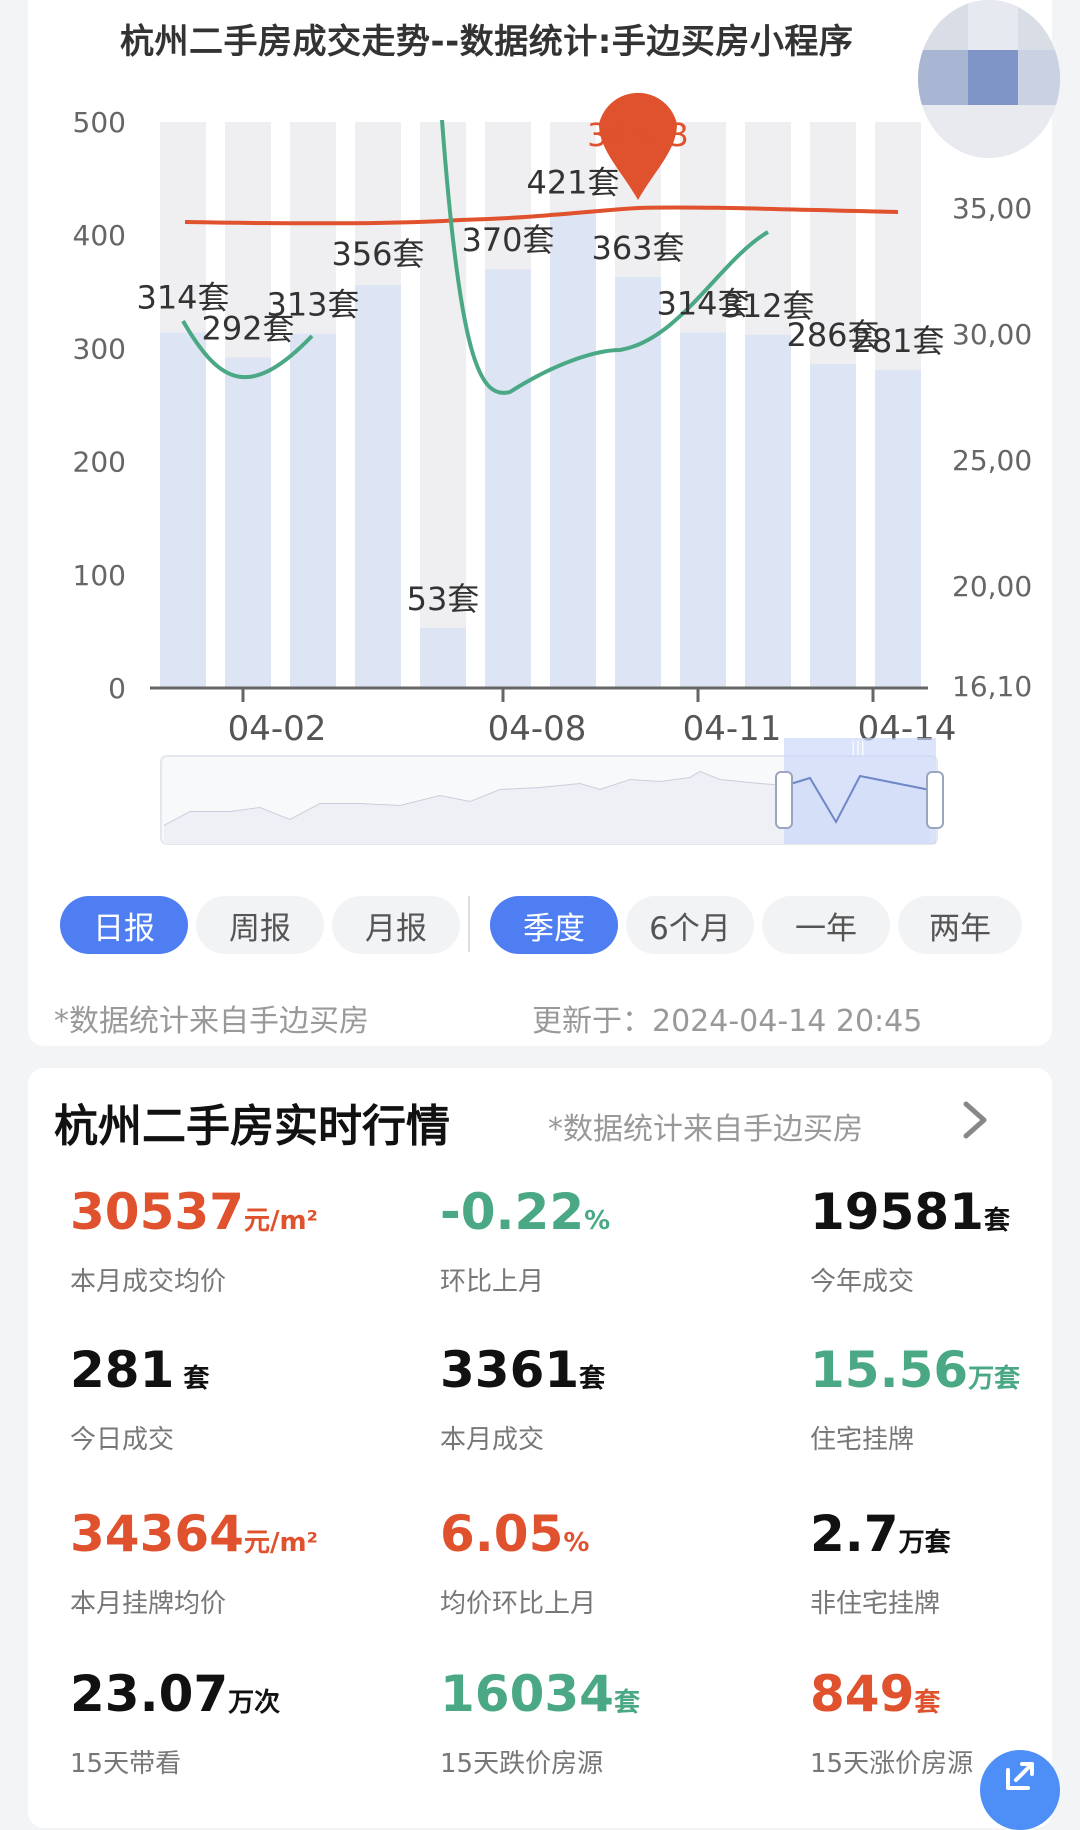 Image resolution: width=1080 pixels, height=1830 pixels. I want to click on y-axis-tick-right: 25,00, so click(992, 460).